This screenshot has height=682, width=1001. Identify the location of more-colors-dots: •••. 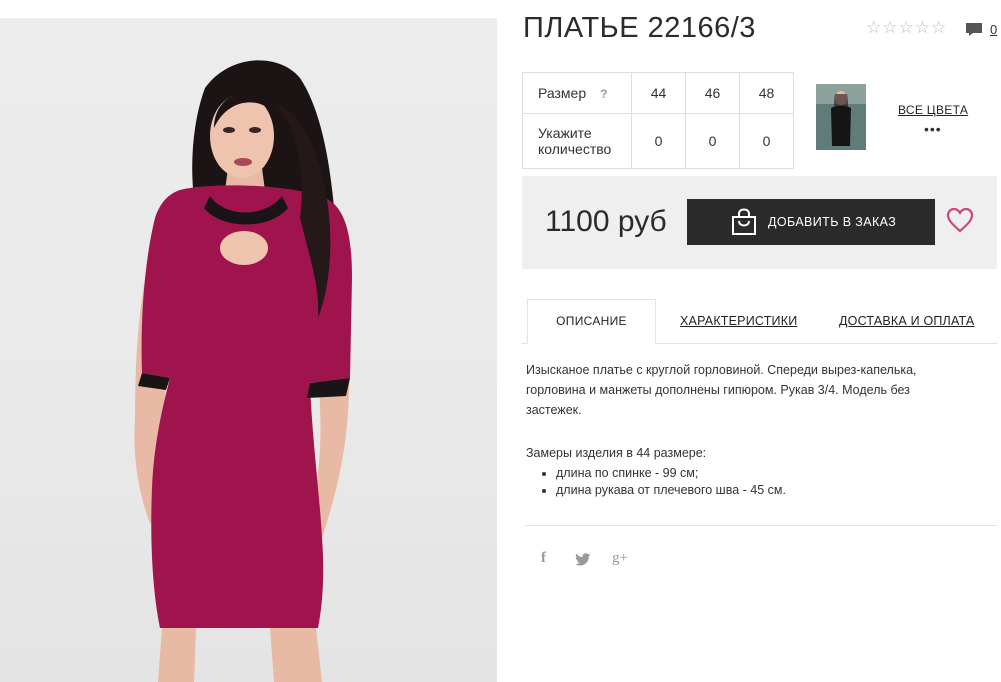
(933, 129).